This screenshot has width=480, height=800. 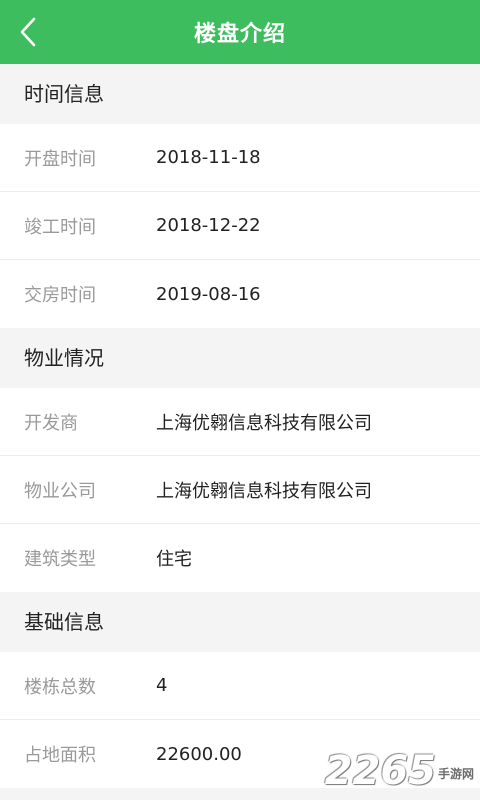 What do you see at coordinates (60, 755) in the screenshot?
I see `row-label: 占地面积` at bounding box center [60, 755].